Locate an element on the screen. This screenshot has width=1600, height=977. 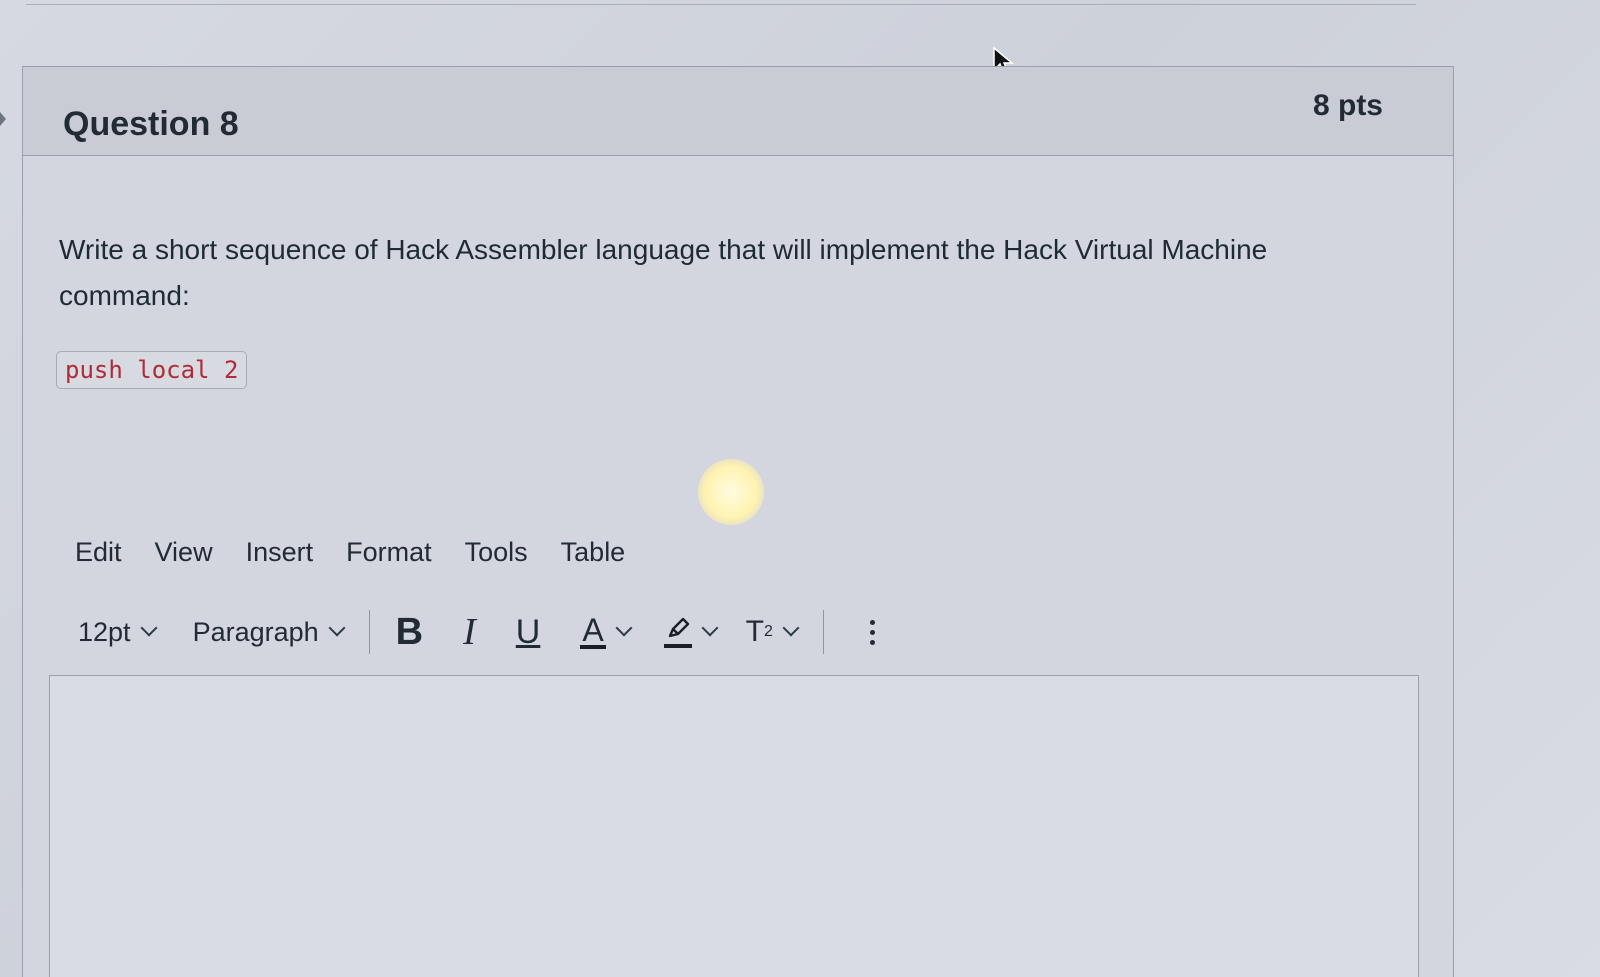
block-format-value: Paragraph is located at coordinates (255, 631).